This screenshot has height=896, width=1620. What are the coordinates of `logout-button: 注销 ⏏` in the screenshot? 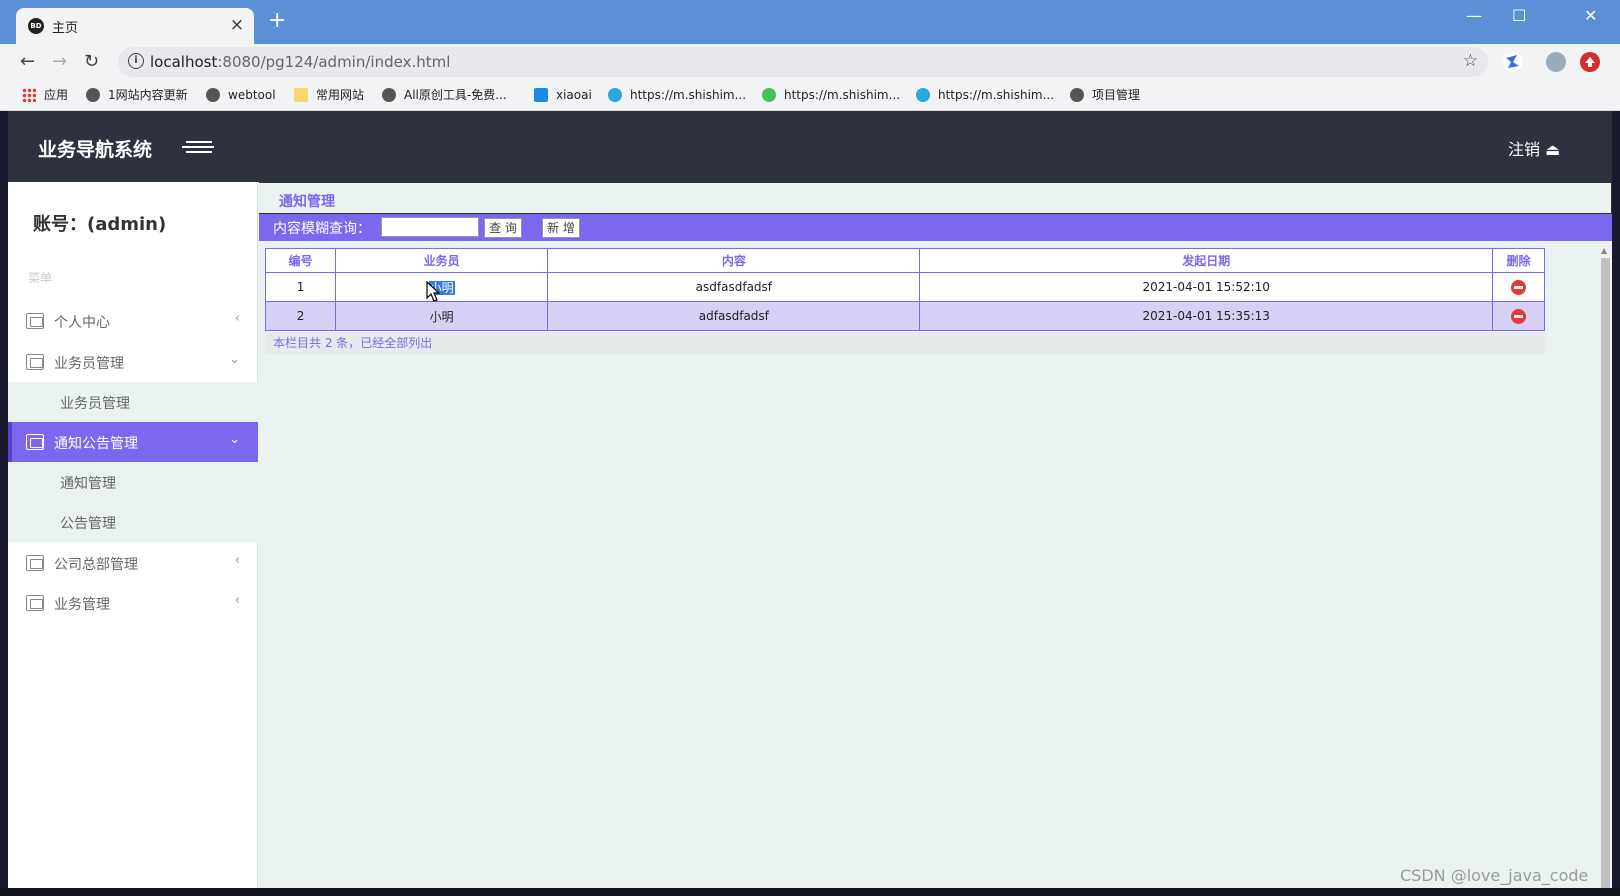 It's located at (1534, 148).